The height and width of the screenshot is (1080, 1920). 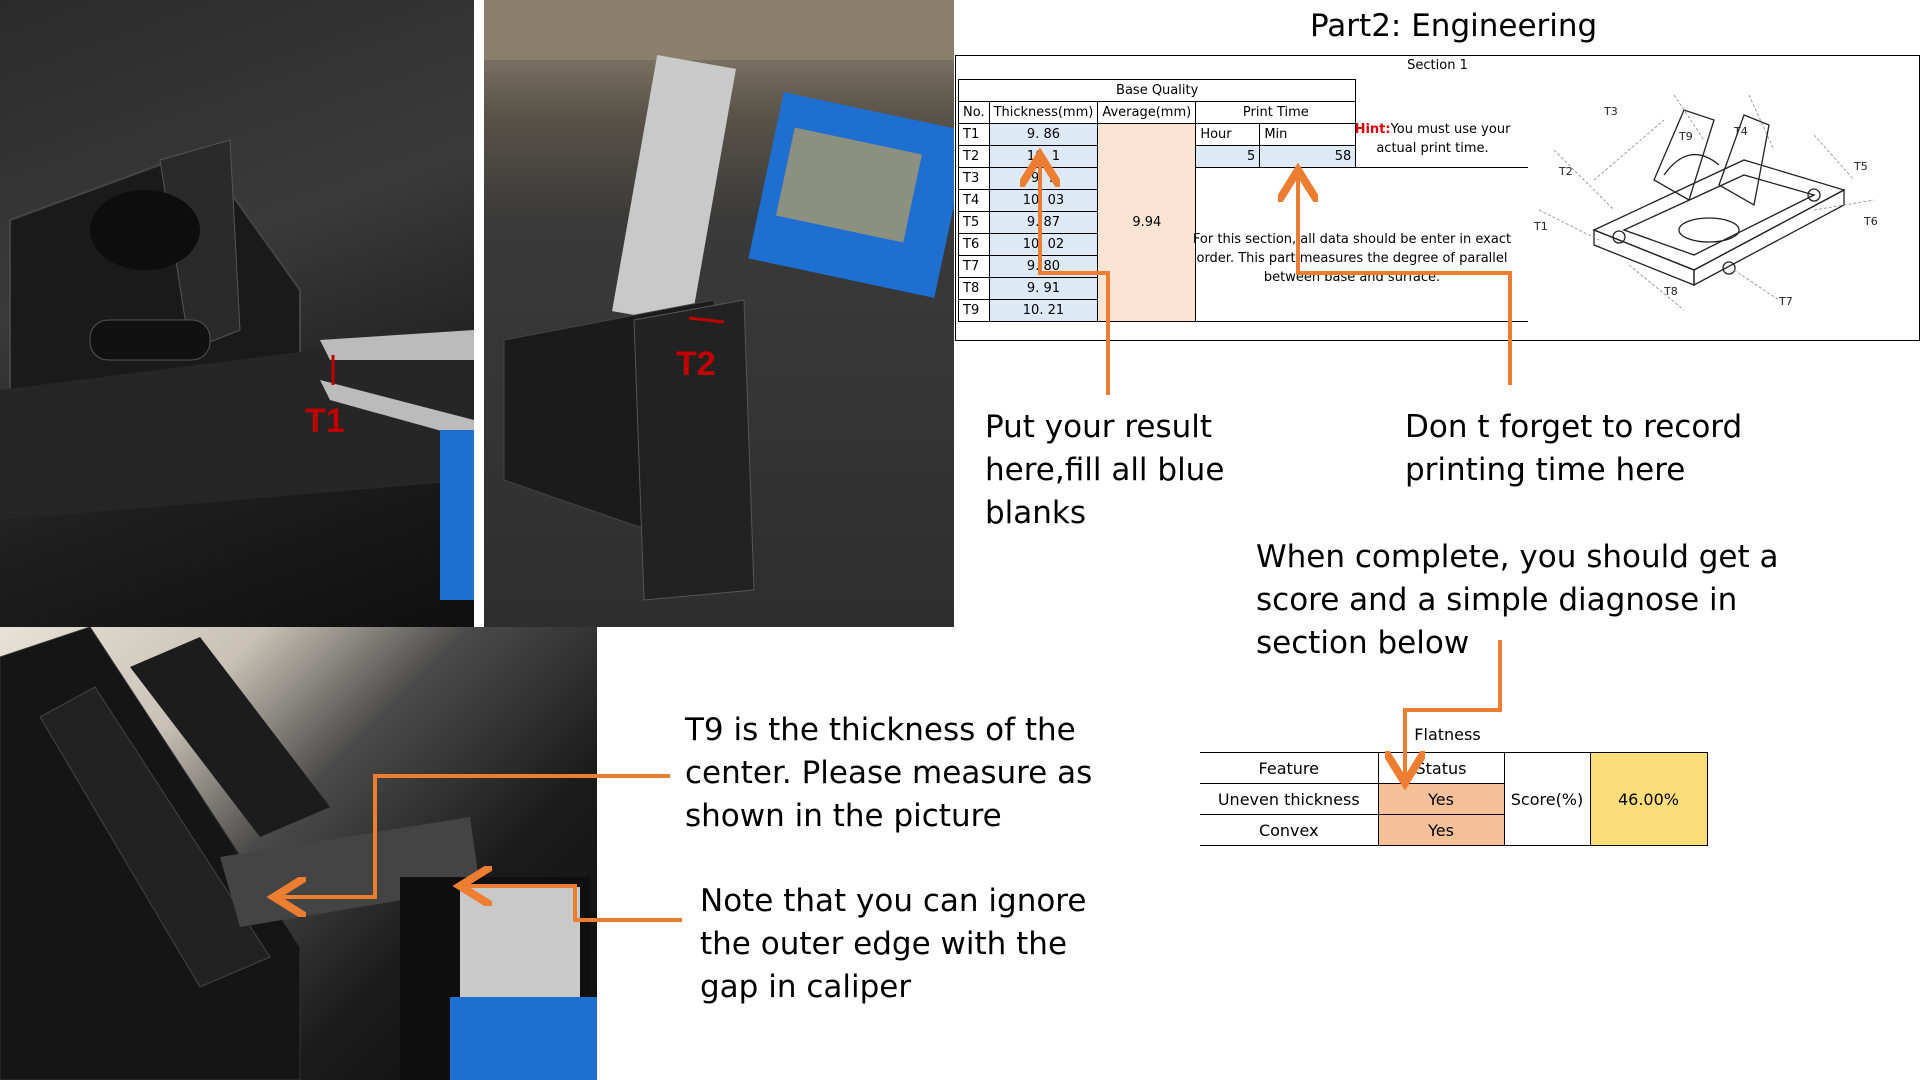 I want to click on arrow-to-t9, so click(x=476, y=835).